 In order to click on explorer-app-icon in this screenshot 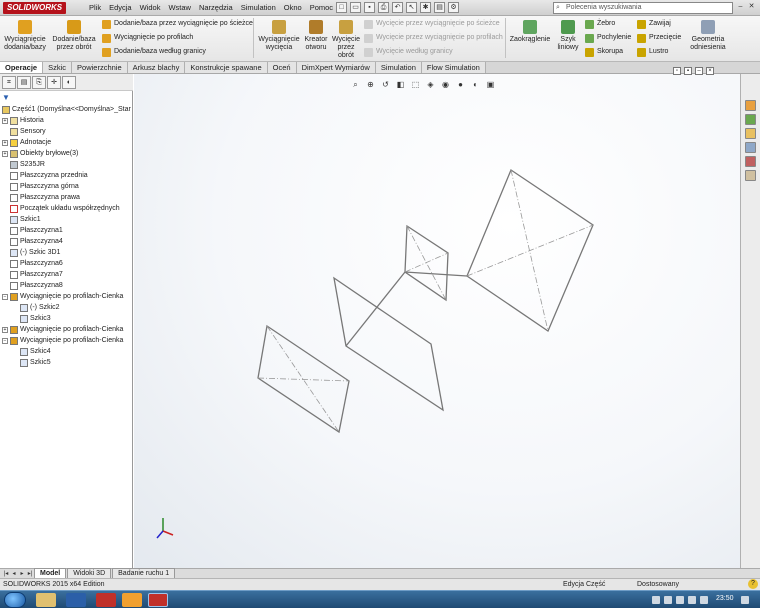, I will do `click(46, 600)`.